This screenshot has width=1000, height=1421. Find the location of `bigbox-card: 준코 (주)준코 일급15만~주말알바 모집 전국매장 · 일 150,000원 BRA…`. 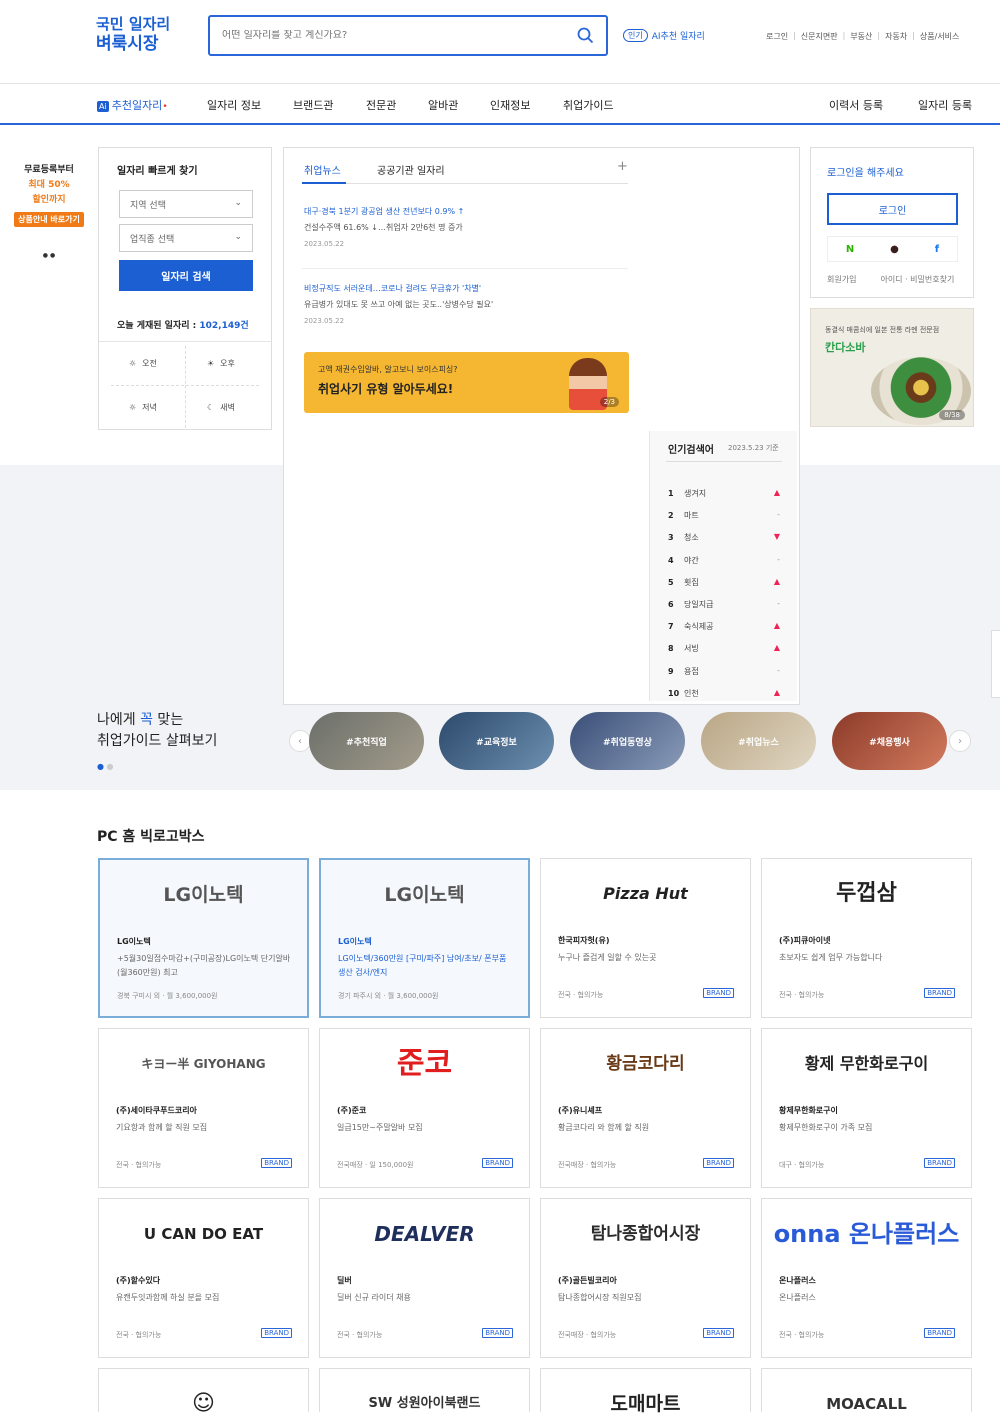

bigbox-card: 준코 (주)준코 일급15만~주말알바 모집 전국매장 · 일 150,000원 BRA… is located at coordinates (424, 1108).